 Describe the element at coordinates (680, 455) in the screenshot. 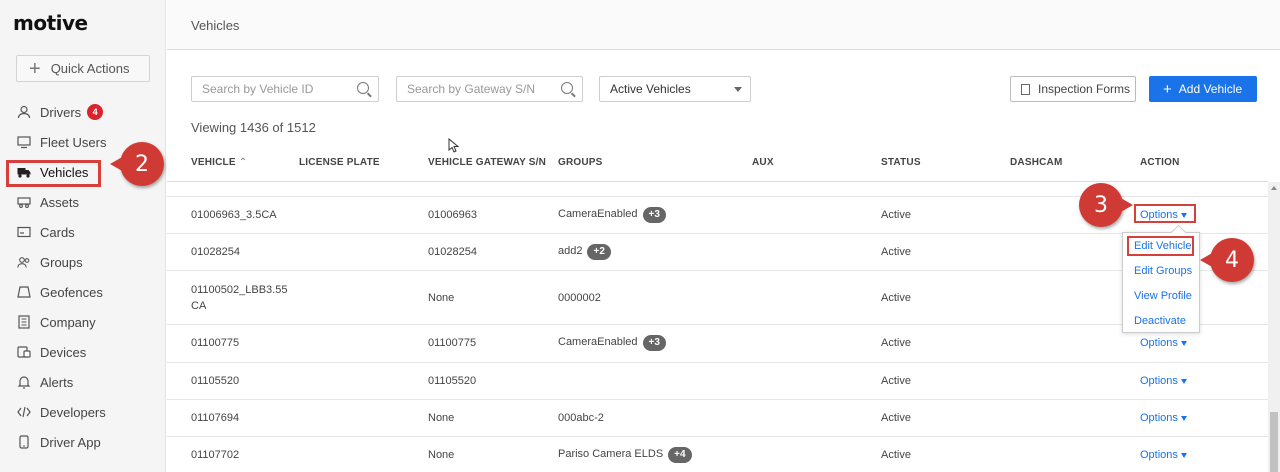

I see `groups-more-badge: +4` at that location.